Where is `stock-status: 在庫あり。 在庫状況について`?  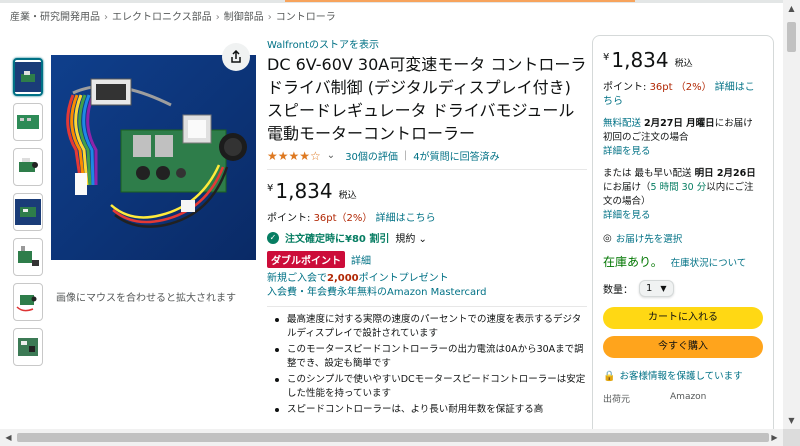 stock-status: 在庫あり。 在庫状況について is located at coordinates (683, 261).